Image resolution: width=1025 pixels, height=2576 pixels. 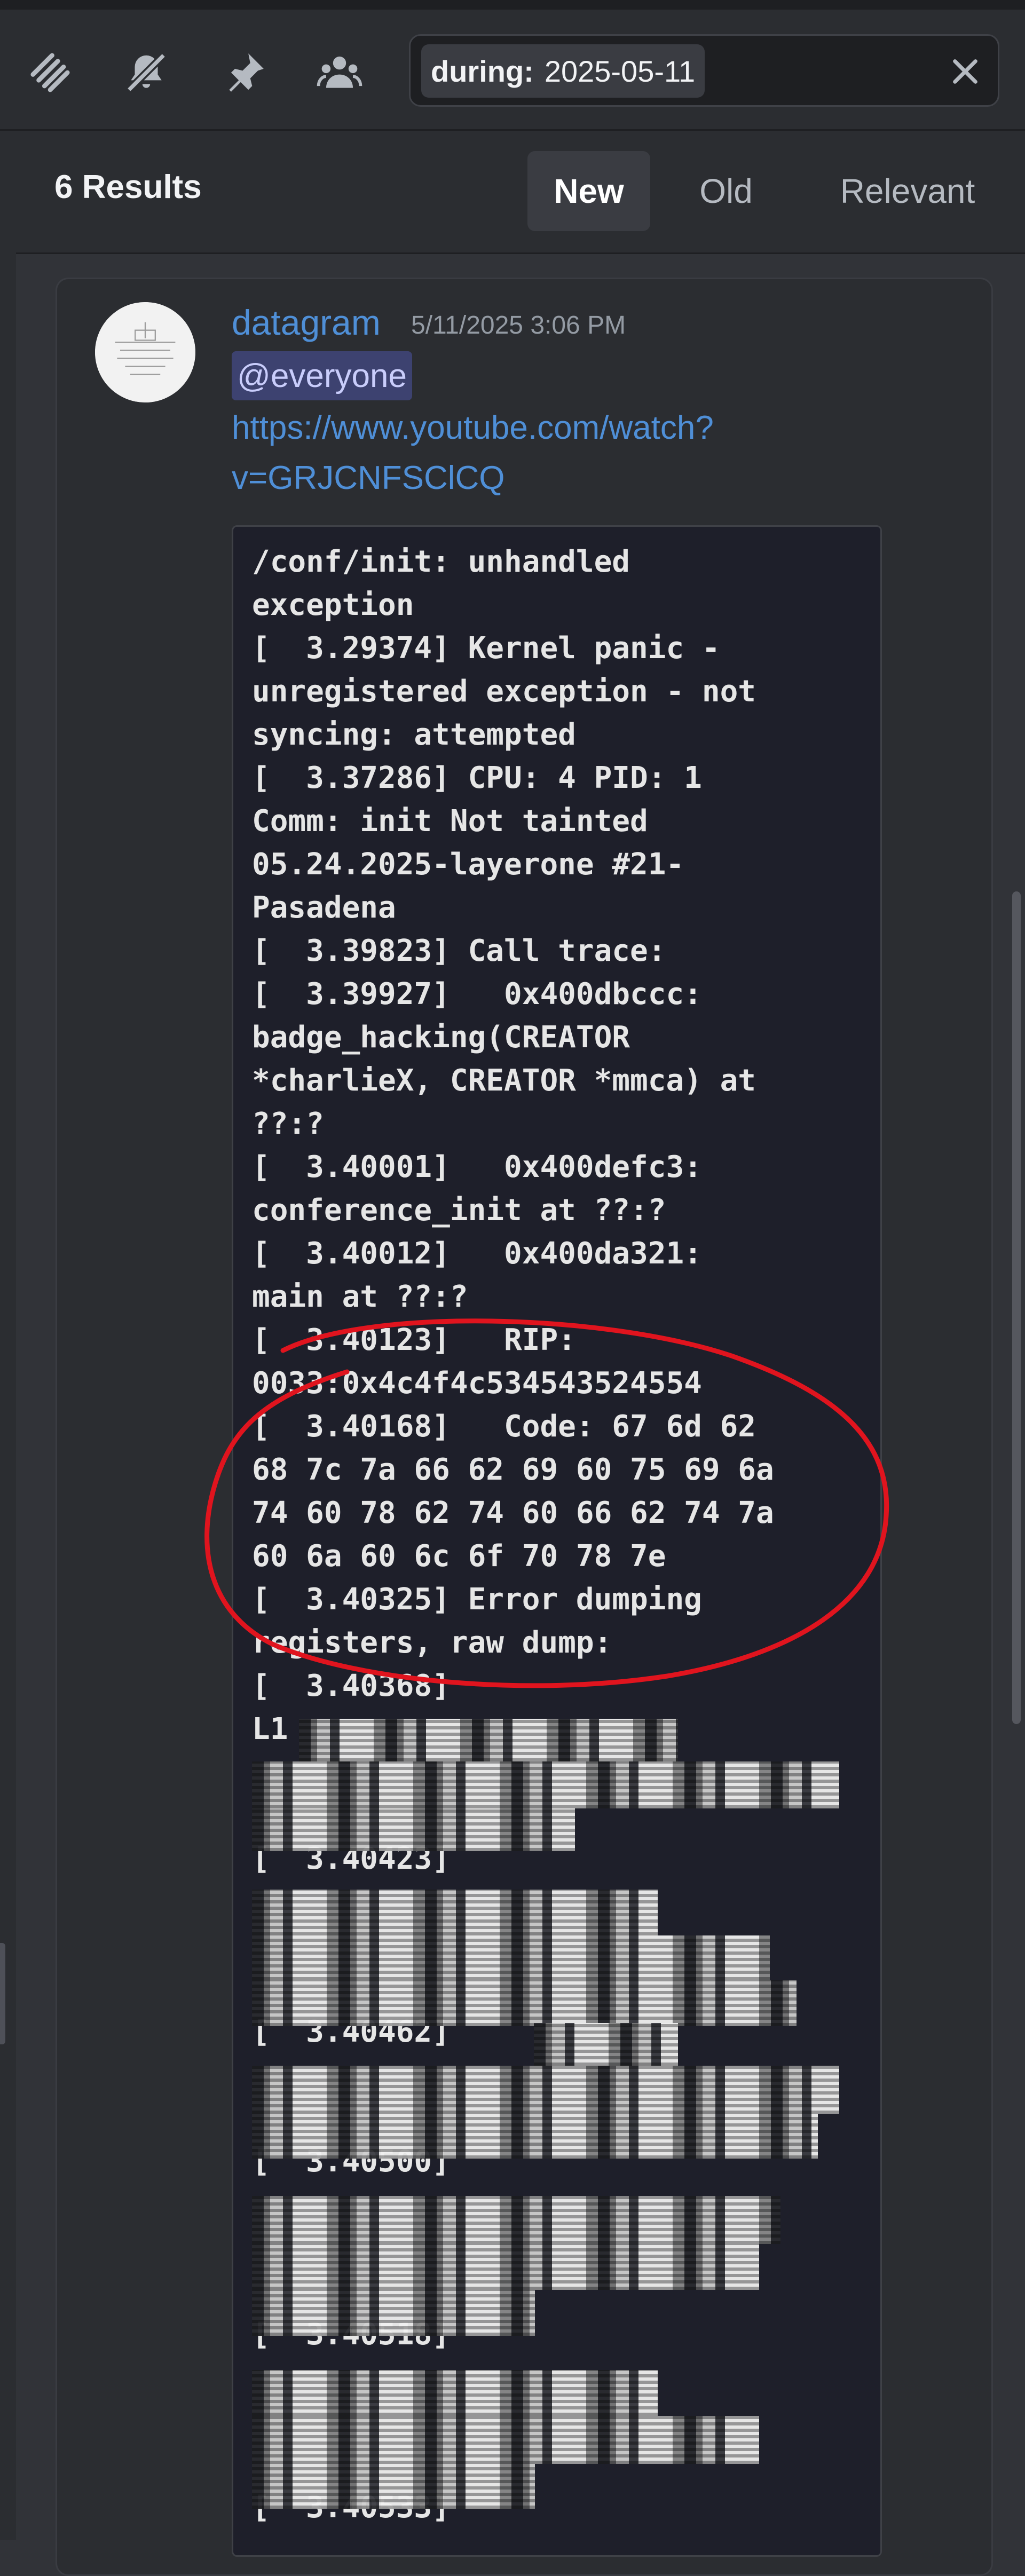 What do you see at coordinates (468, 864) in the screenshot?
I see `code-line: 05.24.2025-layerone #21-` at bounding box center [468, 864].